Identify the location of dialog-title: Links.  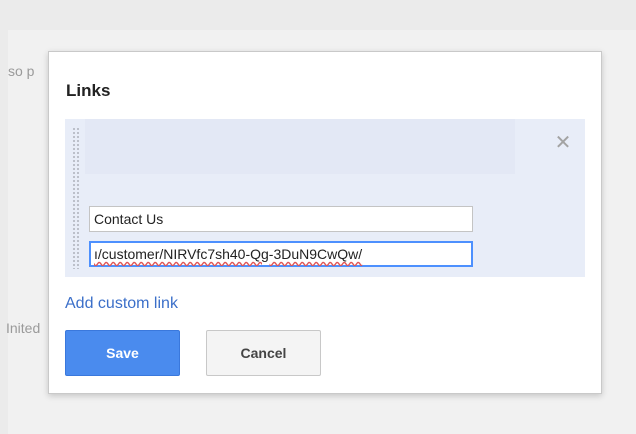
(88, 90).